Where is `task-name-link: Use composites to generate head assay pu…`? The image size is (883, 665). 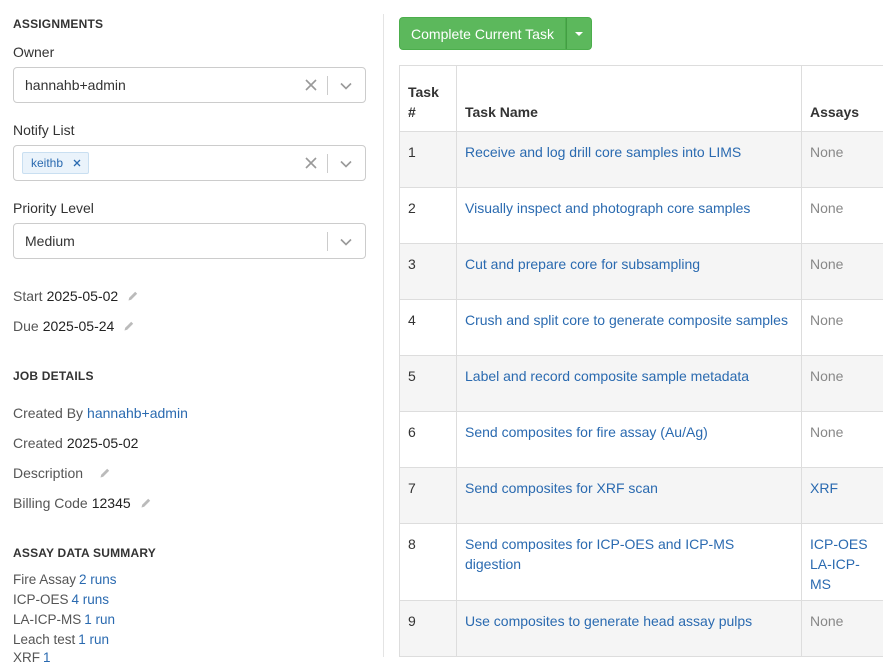
task-name-link: Use composites to generate head assay pu… is located at coordinates (629, 629).